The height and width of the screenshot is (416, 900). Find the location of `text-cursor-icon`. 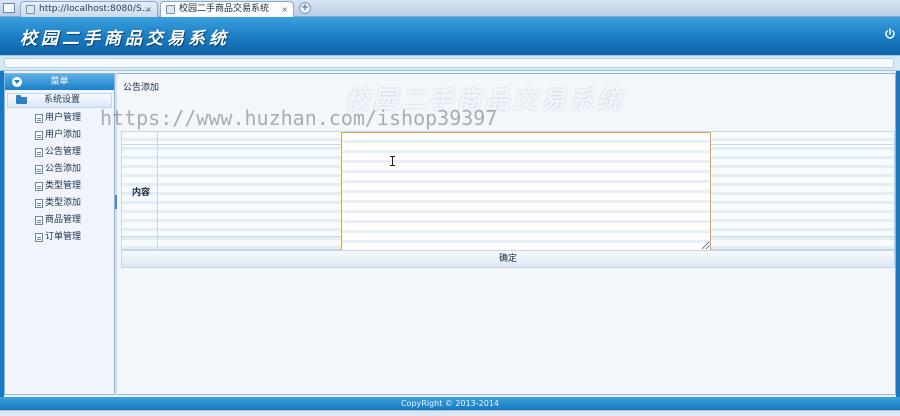

text-cursor-icon is located at coordinates (392, 161).